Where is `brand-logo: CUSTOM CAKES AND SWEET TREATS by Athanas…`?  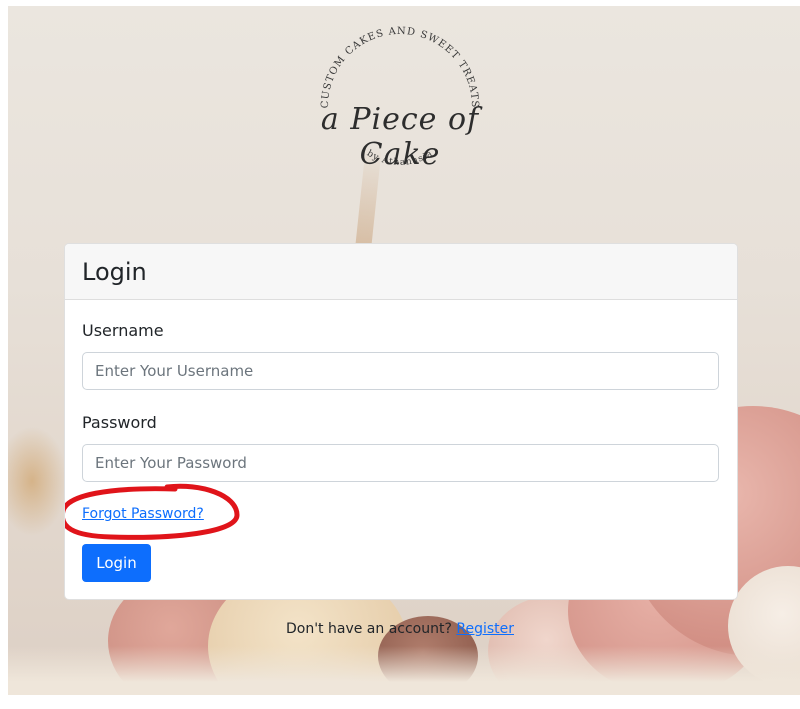
brand-logo: CUSTOM CAKES AND SWEET TREATS by Athanas… is located at coordinates (400, 103).